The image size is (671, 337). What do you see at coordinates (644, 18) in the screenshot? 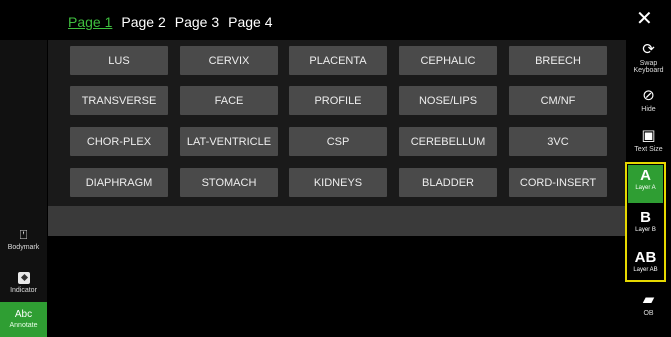
I see `close-button: ✕` at bounding box center [644, 18].